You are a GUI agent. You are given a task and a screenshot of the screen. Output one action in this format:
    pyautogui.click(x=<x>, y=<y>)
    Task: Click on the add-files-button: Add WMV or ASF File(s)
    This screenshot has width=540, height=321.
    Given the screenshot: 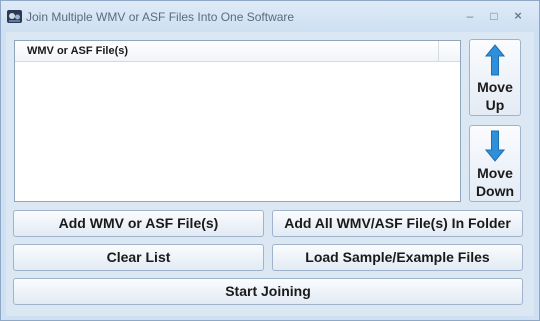 What is the action you would take?
    pyautogui.click(x=138, y=223)
    